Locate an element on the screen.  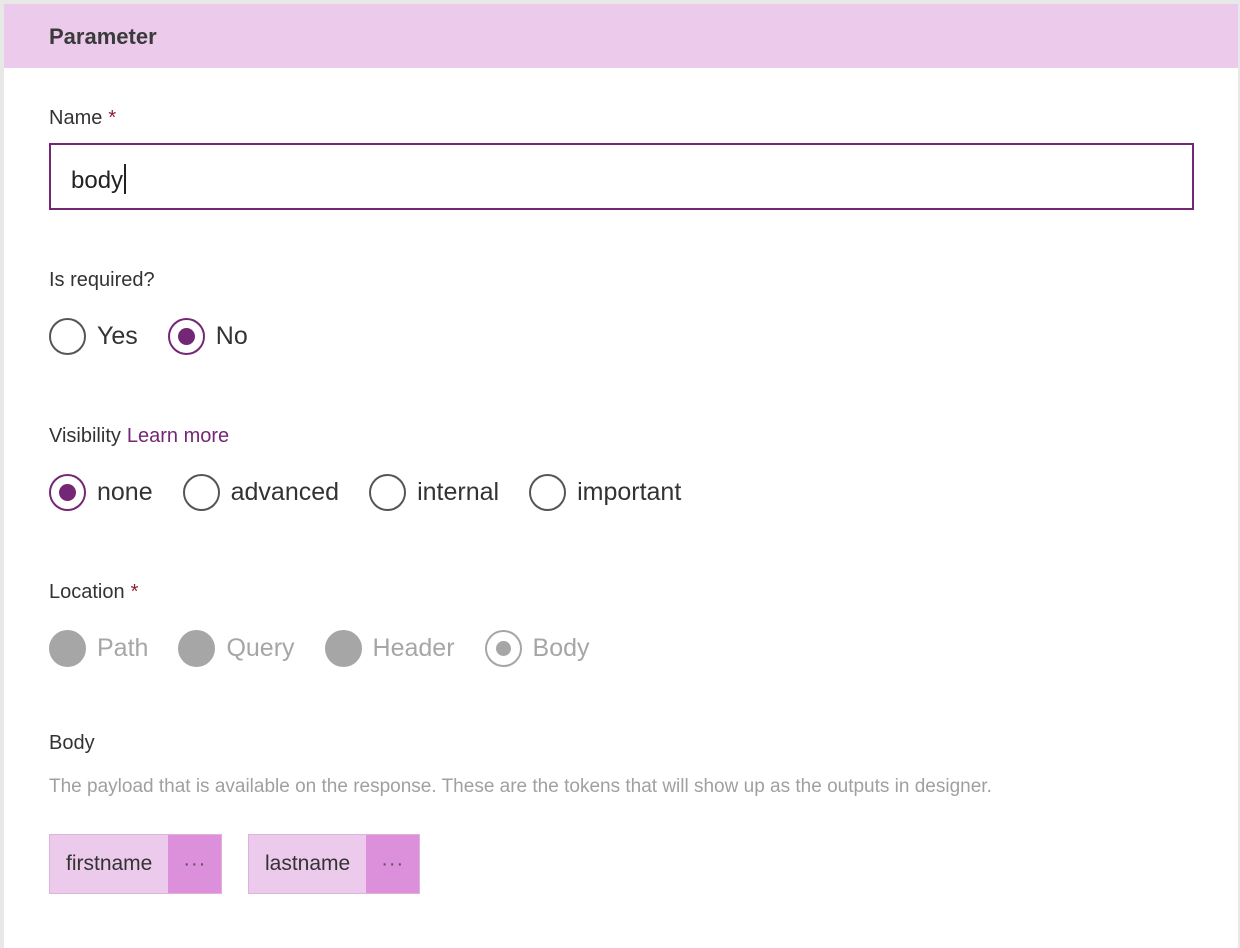
name-label-text: Name is located at coordinates (76, 118).